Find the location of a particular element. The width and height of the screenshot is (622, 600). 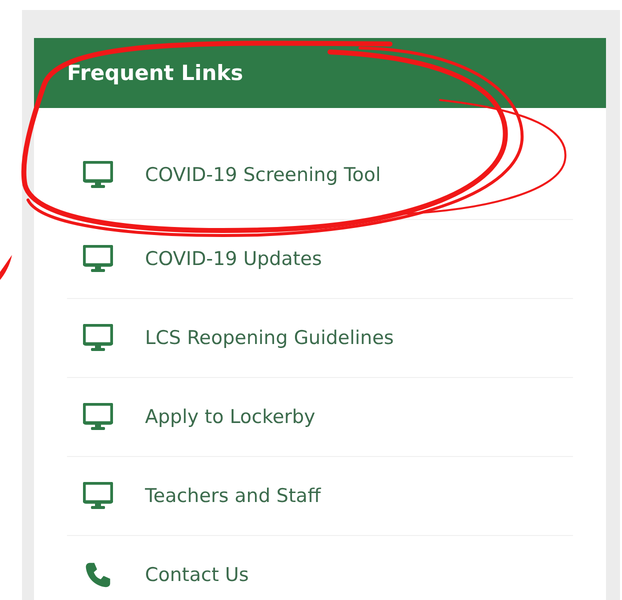

quick-link: Apply to Lockerby is located at coordinates (230, 417).